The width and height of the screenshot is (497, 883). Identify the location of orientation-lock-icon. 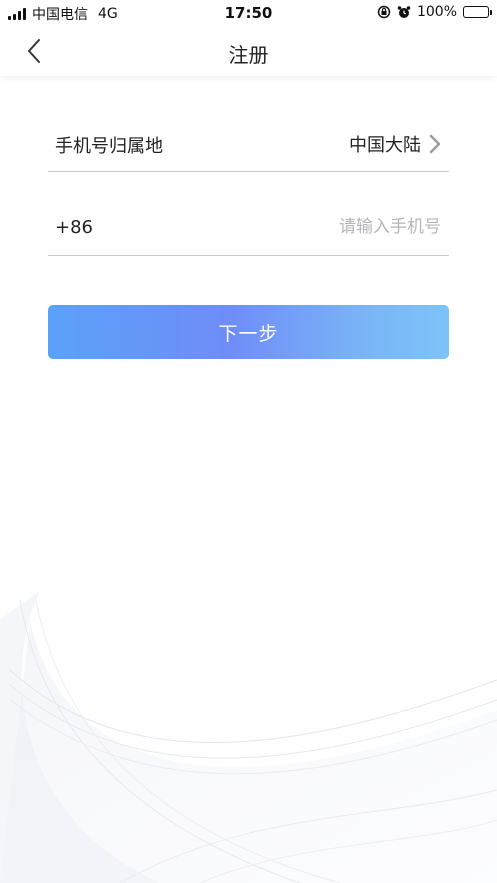
(384, 12).